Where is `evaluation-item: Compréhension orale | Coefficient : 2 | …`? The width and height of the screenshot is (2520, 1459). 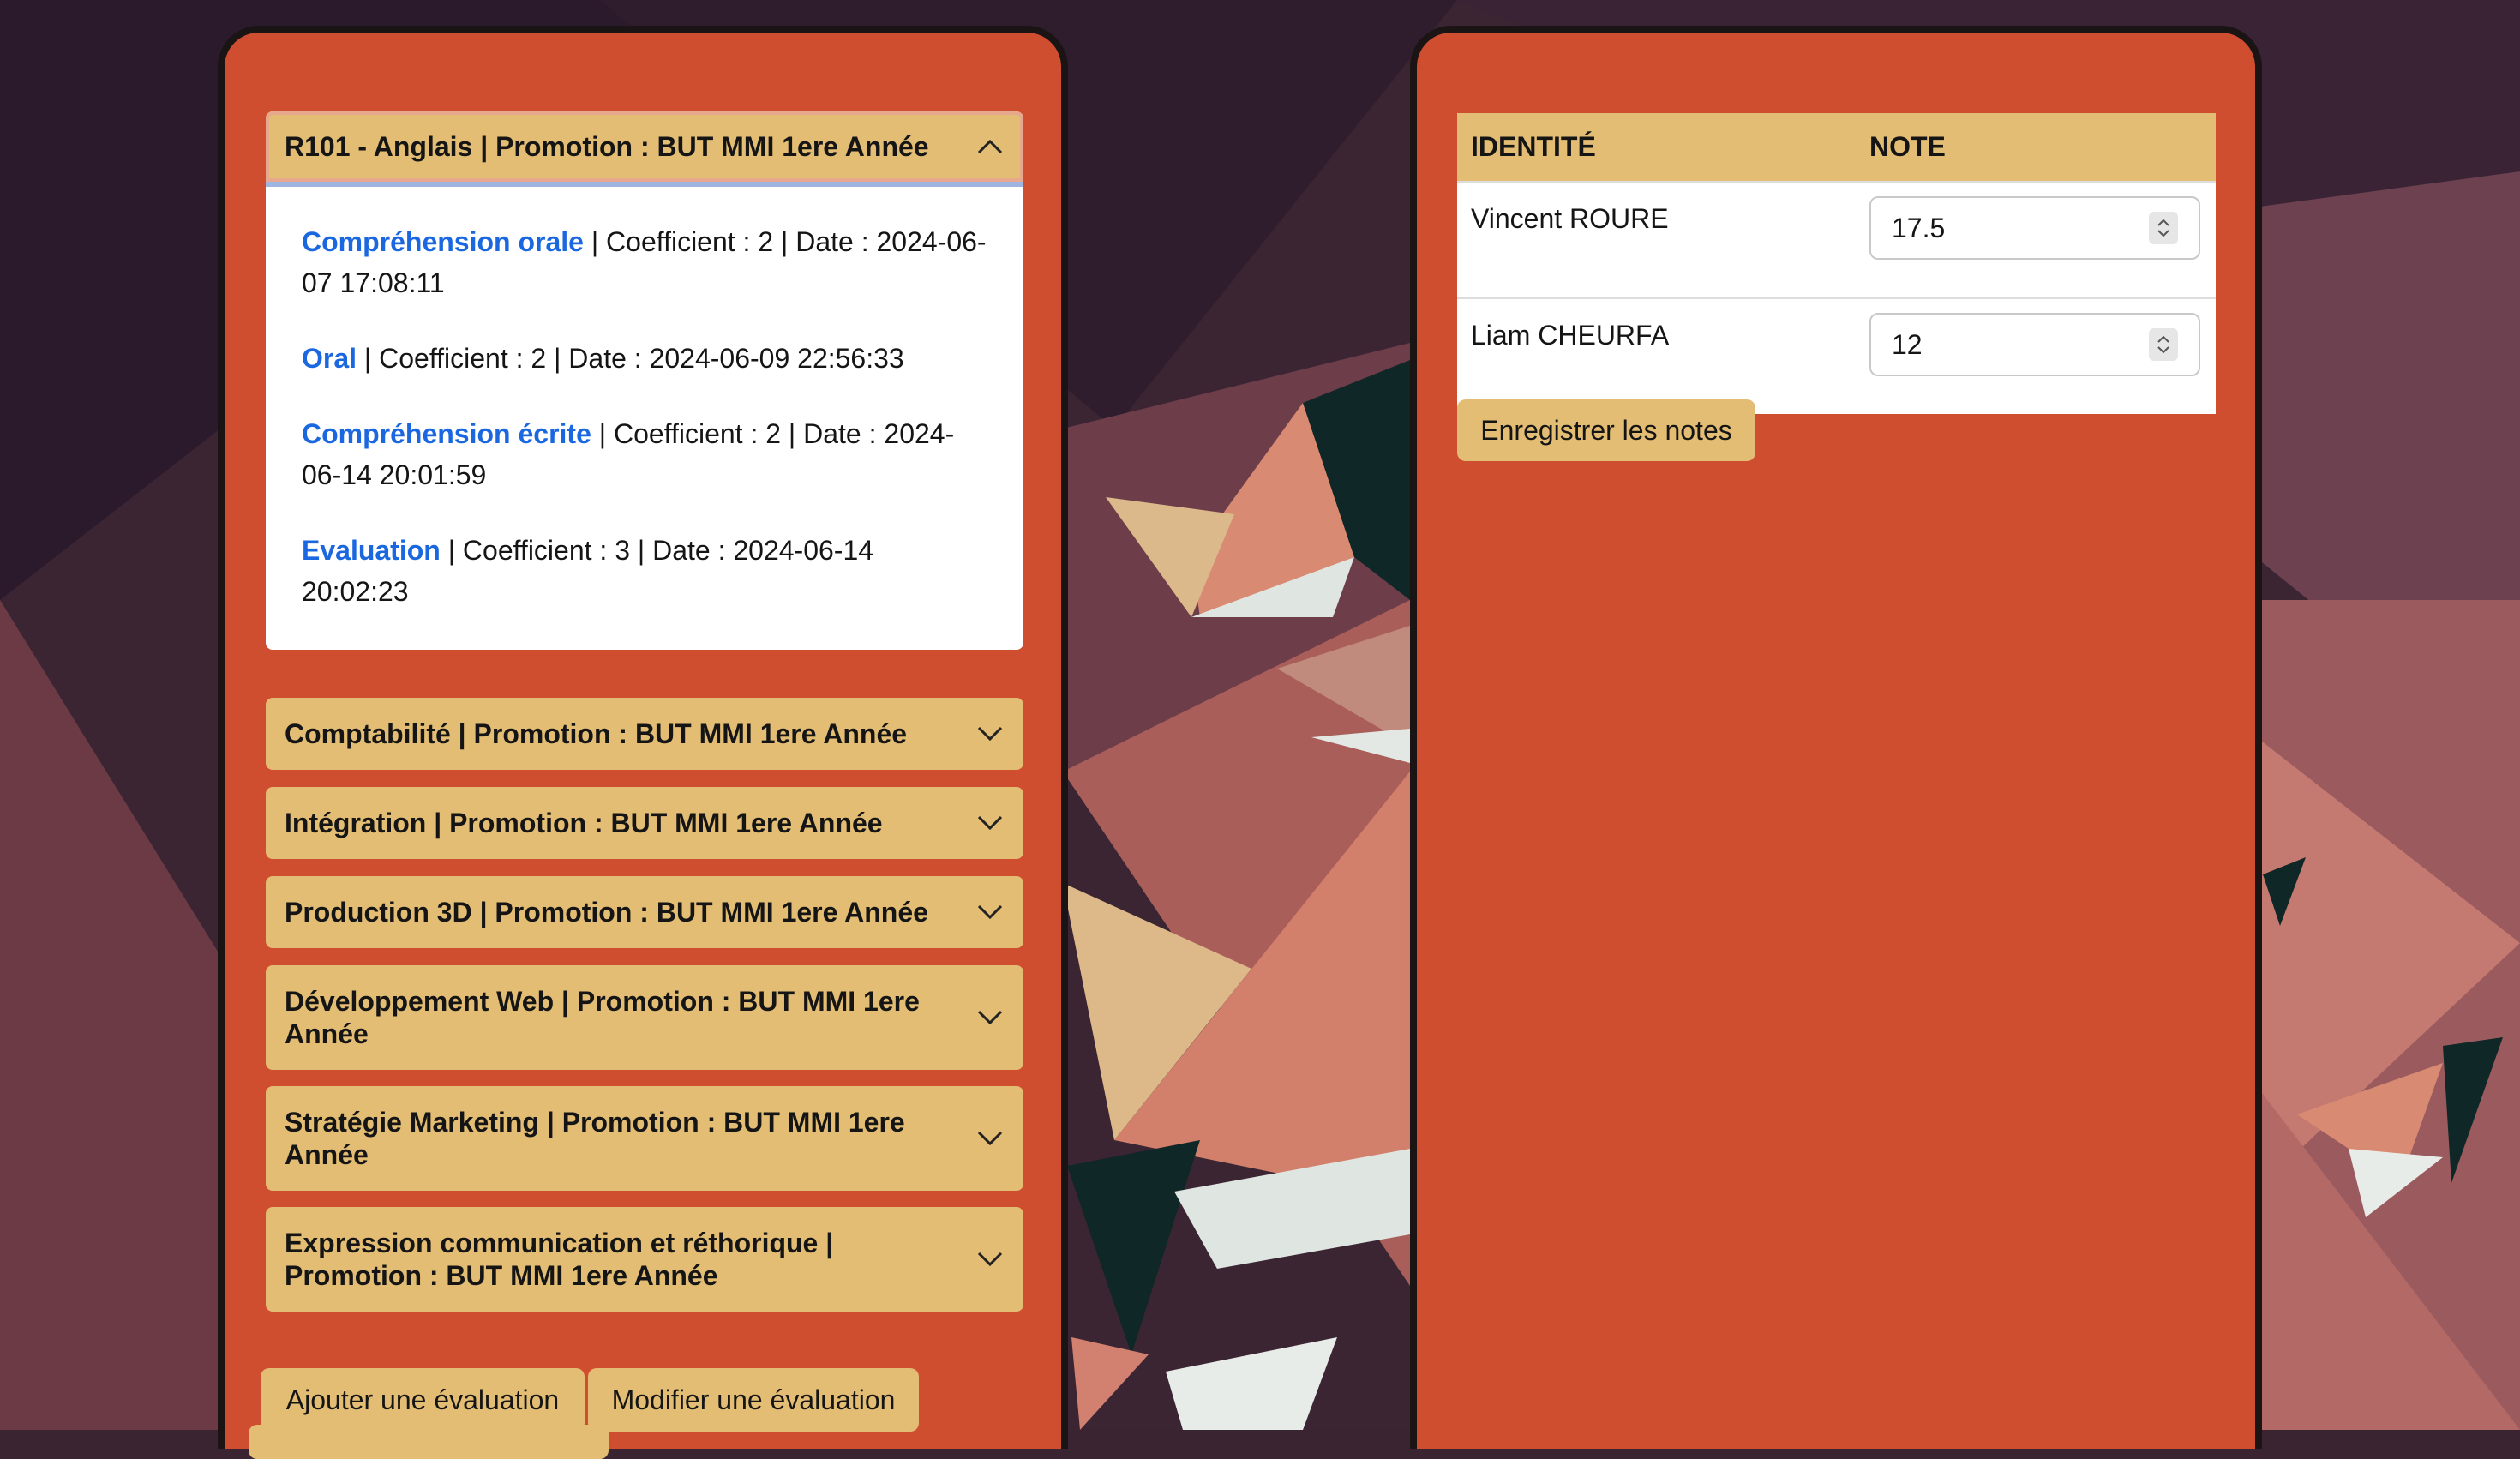 evaluation-item: Compréhension orale | Coefficient : 2 | … is located at coordinates (644, 262).